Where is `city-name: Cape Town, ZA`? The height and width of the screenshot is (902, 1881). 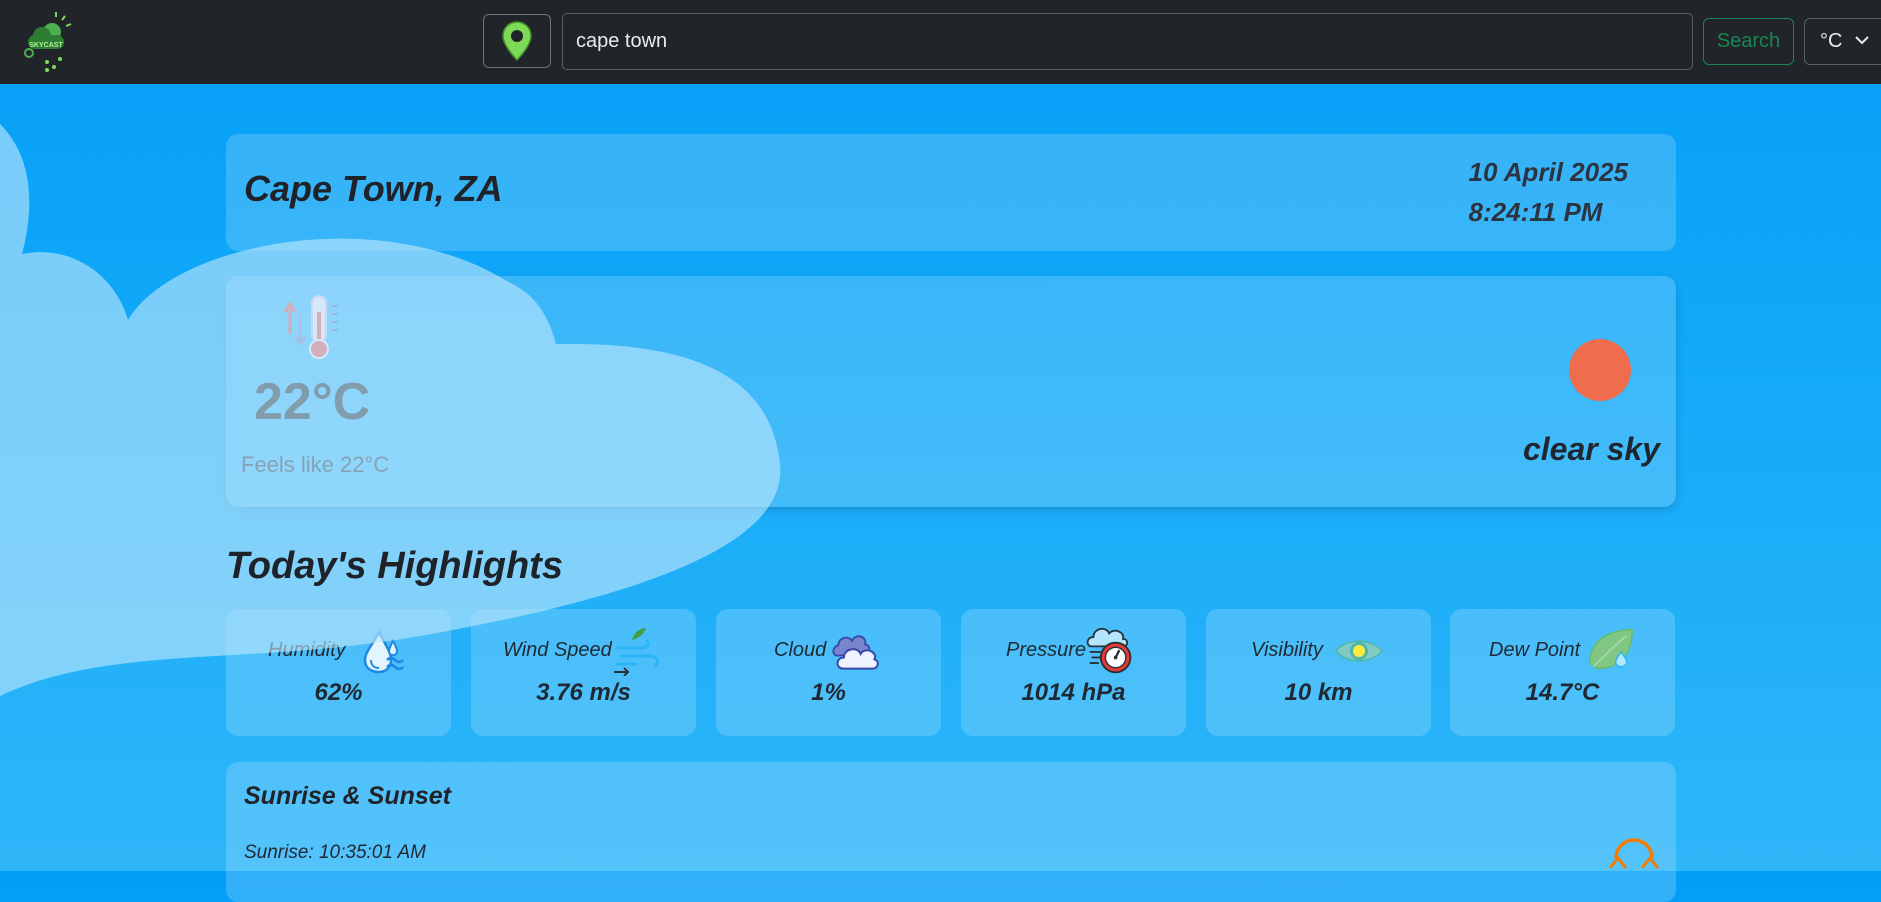
city-name: Cape Town, ZA is located at coordinates (373, 188).